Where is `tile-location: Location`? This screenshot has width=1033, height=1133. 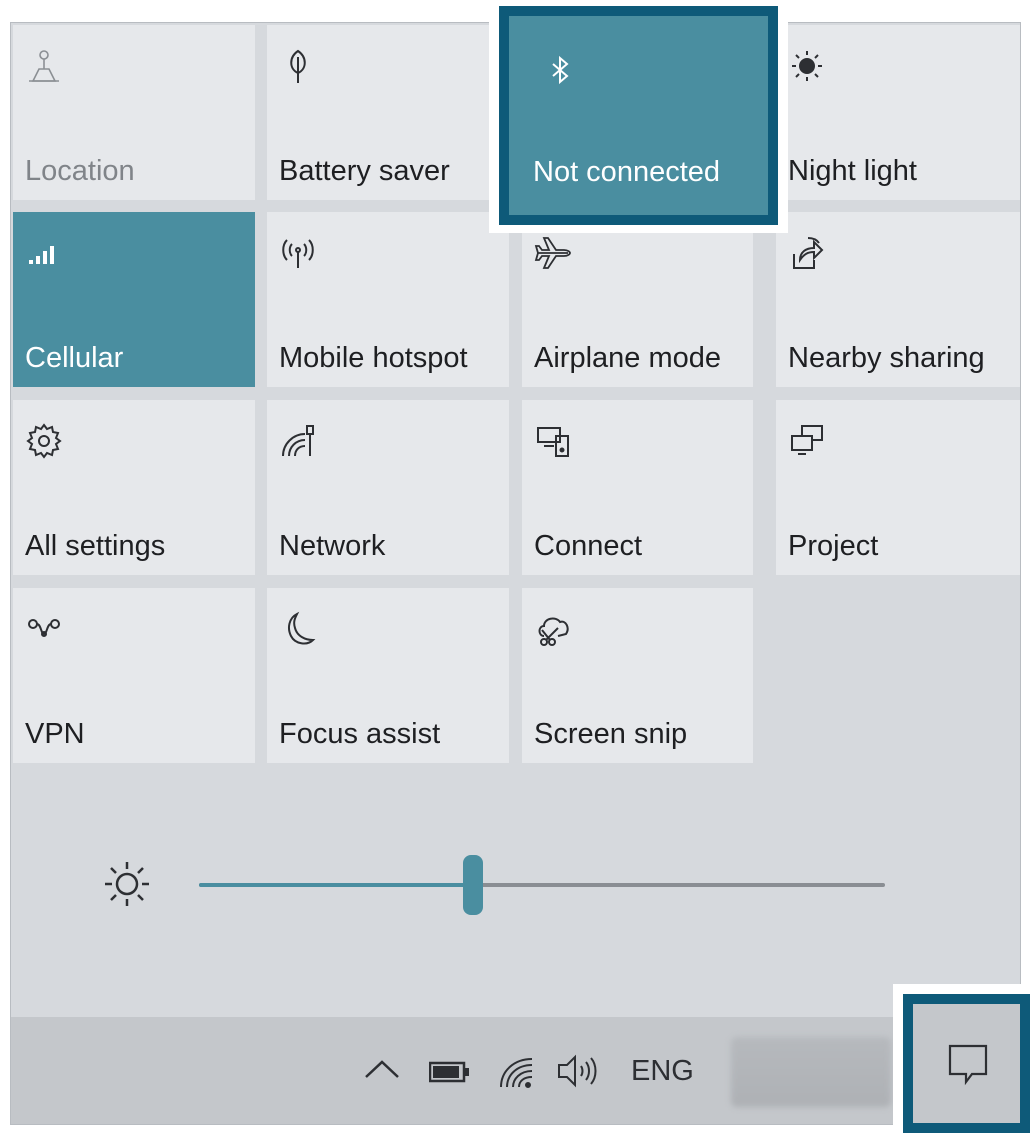 tile-location: Location is located at coordinates (134, 112).